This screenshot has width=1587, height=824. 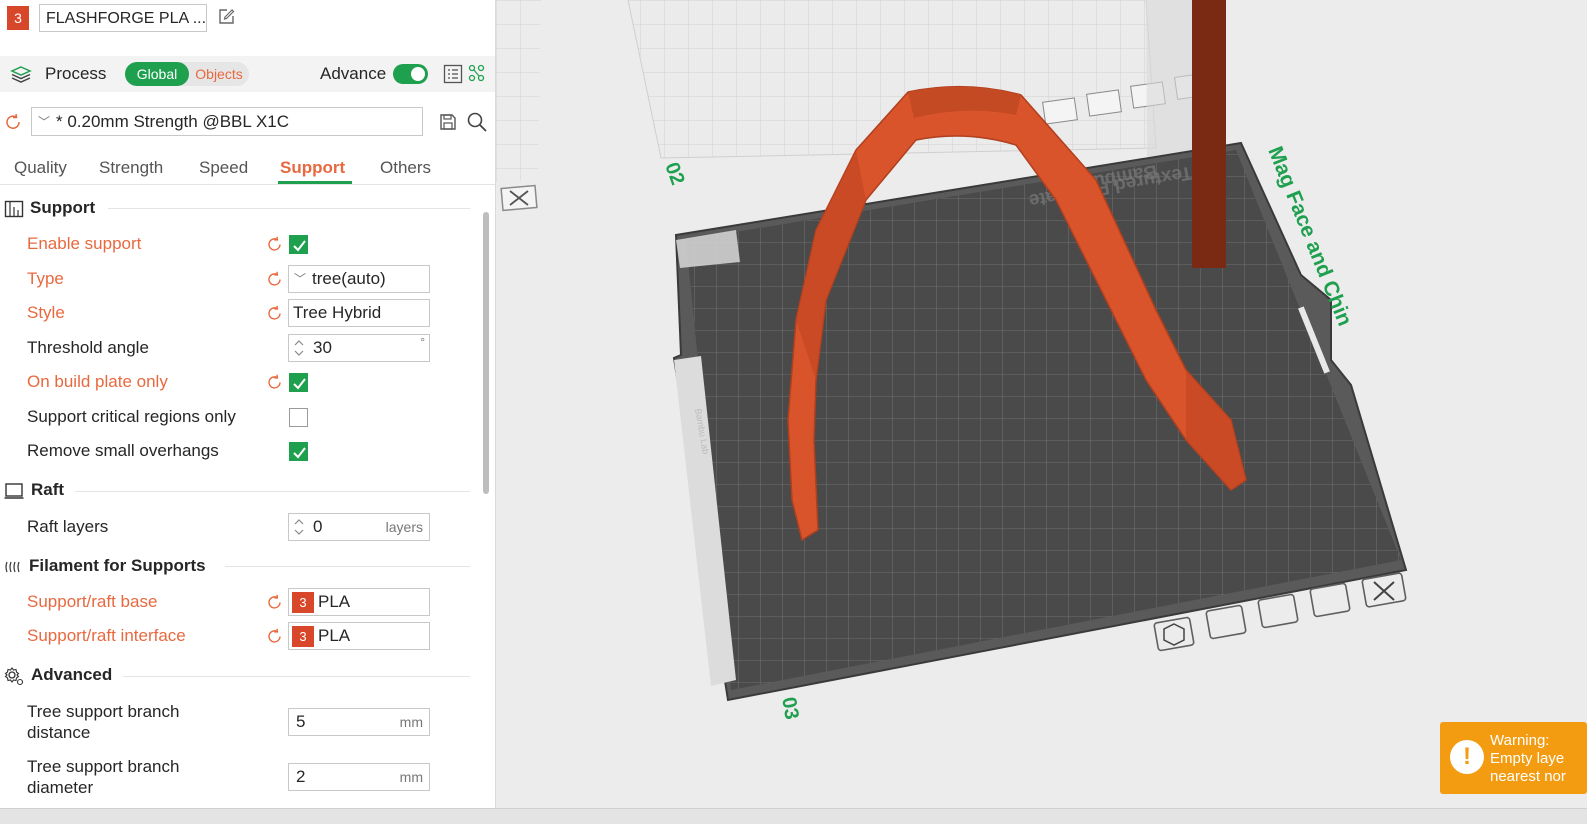 What do you see at coordinates (301, 721) in the screenshot?
I see `branch-distance-value: 5` at bounding box center [301, 721].